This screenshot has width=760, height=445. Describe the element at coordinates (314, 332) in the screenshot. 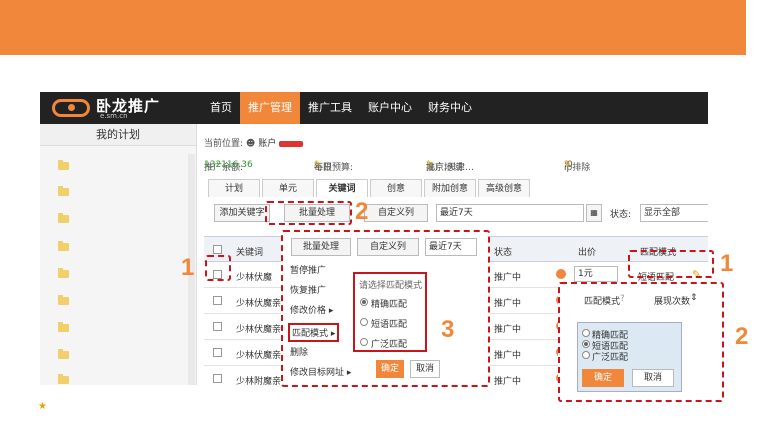

I see `menu-item-match-mode: 匹配模式 ▸` at that location.